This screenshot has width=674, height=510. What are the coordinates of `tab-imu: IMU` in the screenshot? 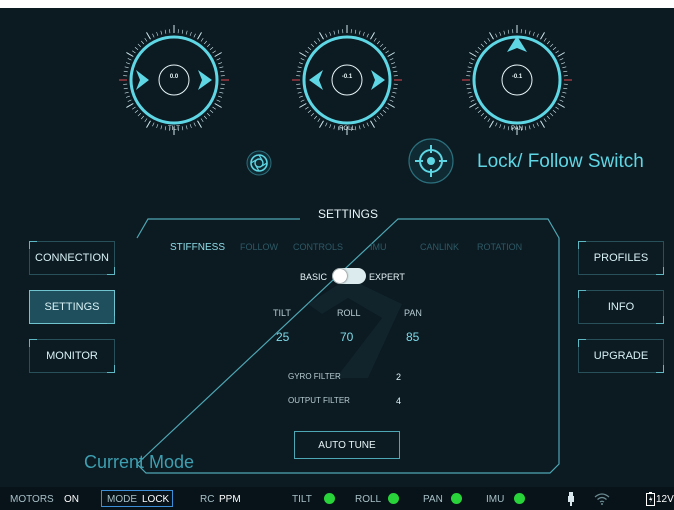 It's located at (378, 247).